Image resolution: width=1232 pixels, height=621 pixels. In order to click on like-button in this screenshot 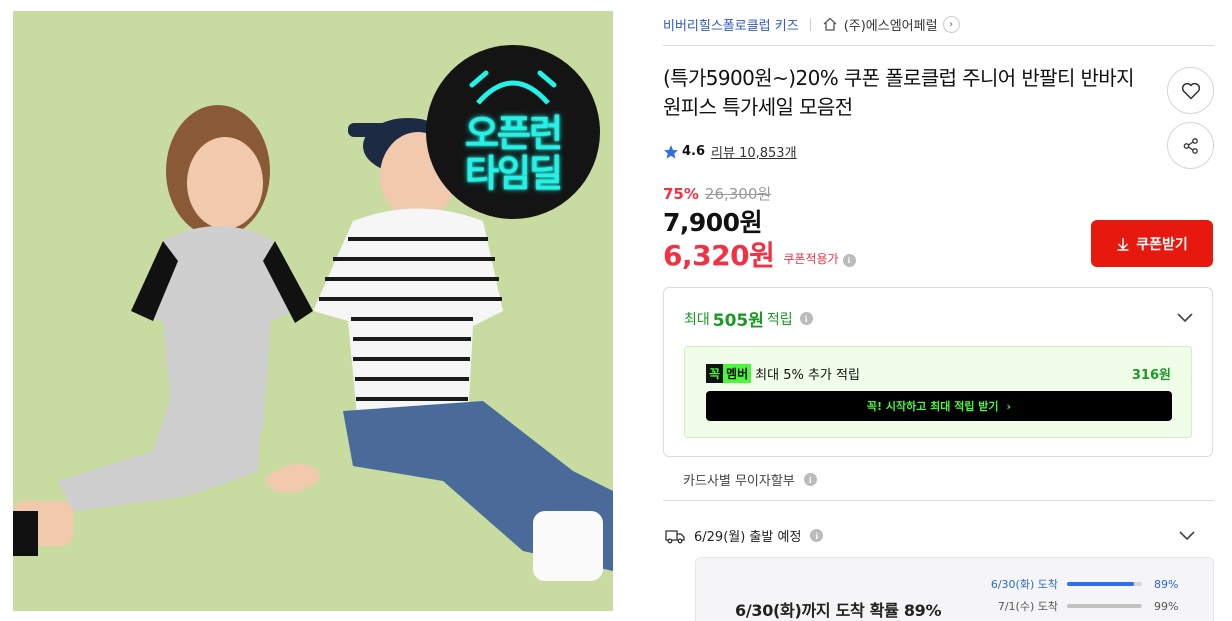, I will do `click(1190, 90)`.